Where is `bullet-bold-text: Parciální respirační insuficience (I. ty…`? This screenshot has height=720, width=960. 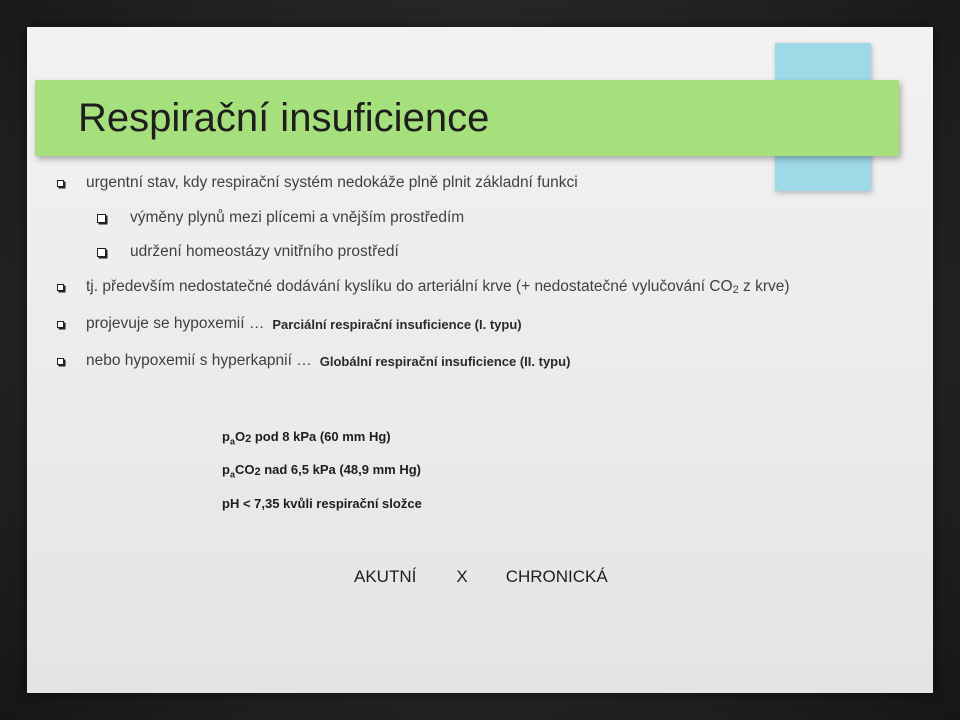 bullet-bold-text: Parciální respirační insuficience (I. ty… is located at coordinates (397, 324).